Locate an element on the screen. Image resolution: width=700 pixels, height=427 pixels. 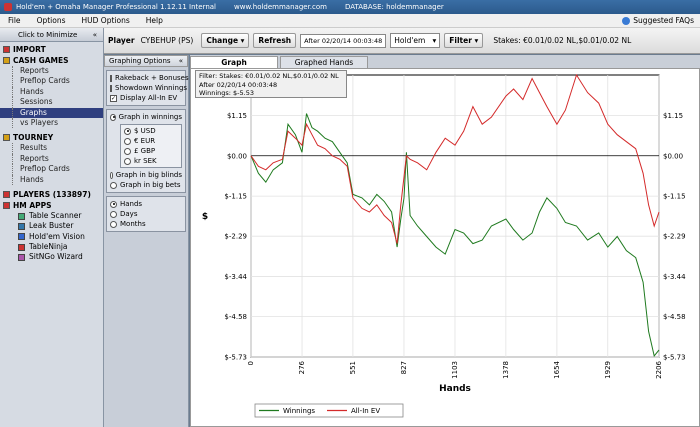
nav-hm-apps: HM APPS is located at coordinates (51, 205).